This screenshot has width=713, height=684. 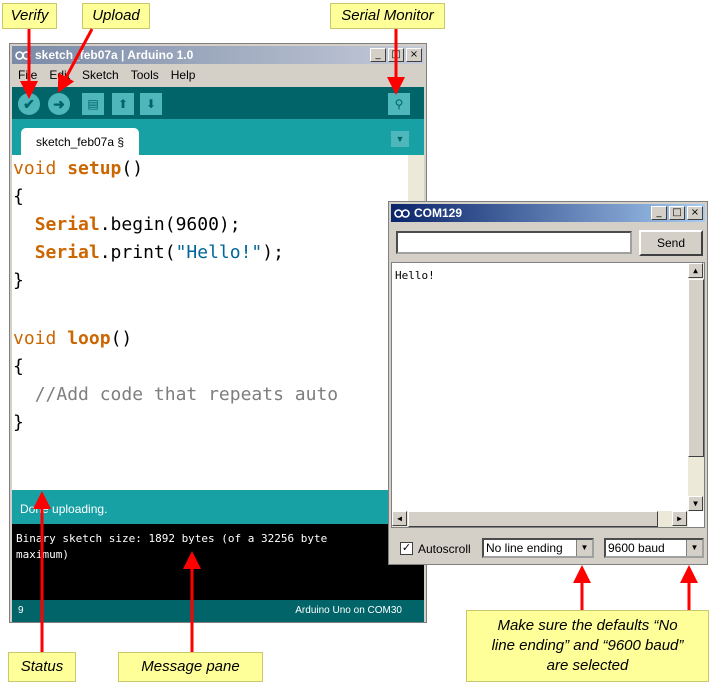 I want to click on triangle-down-icon: ▼, so click(x=400, y=139).